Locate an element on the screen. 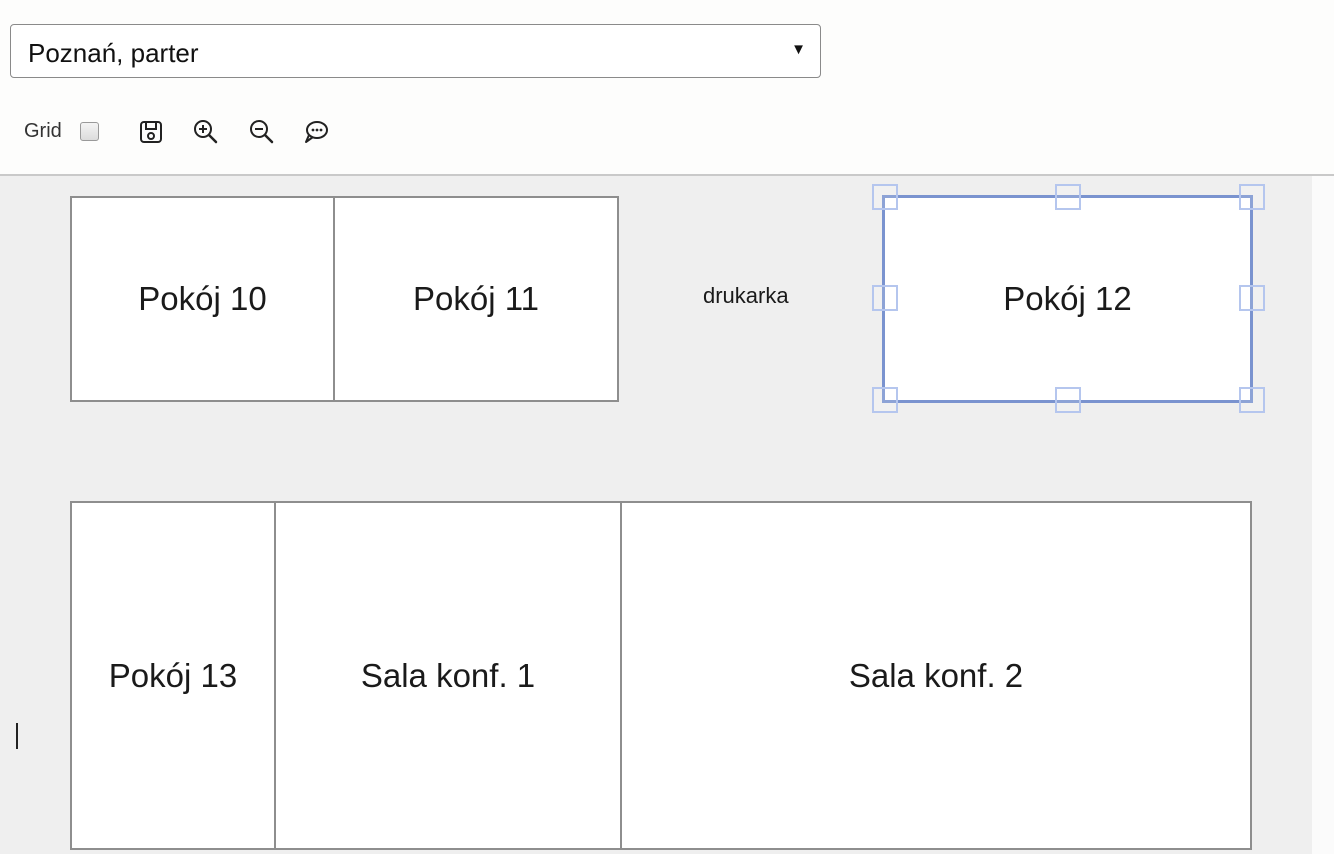 The height and width of the screenshot is (854, 1334). room-label: Pokój 10 is located at coordinates (202, 298).